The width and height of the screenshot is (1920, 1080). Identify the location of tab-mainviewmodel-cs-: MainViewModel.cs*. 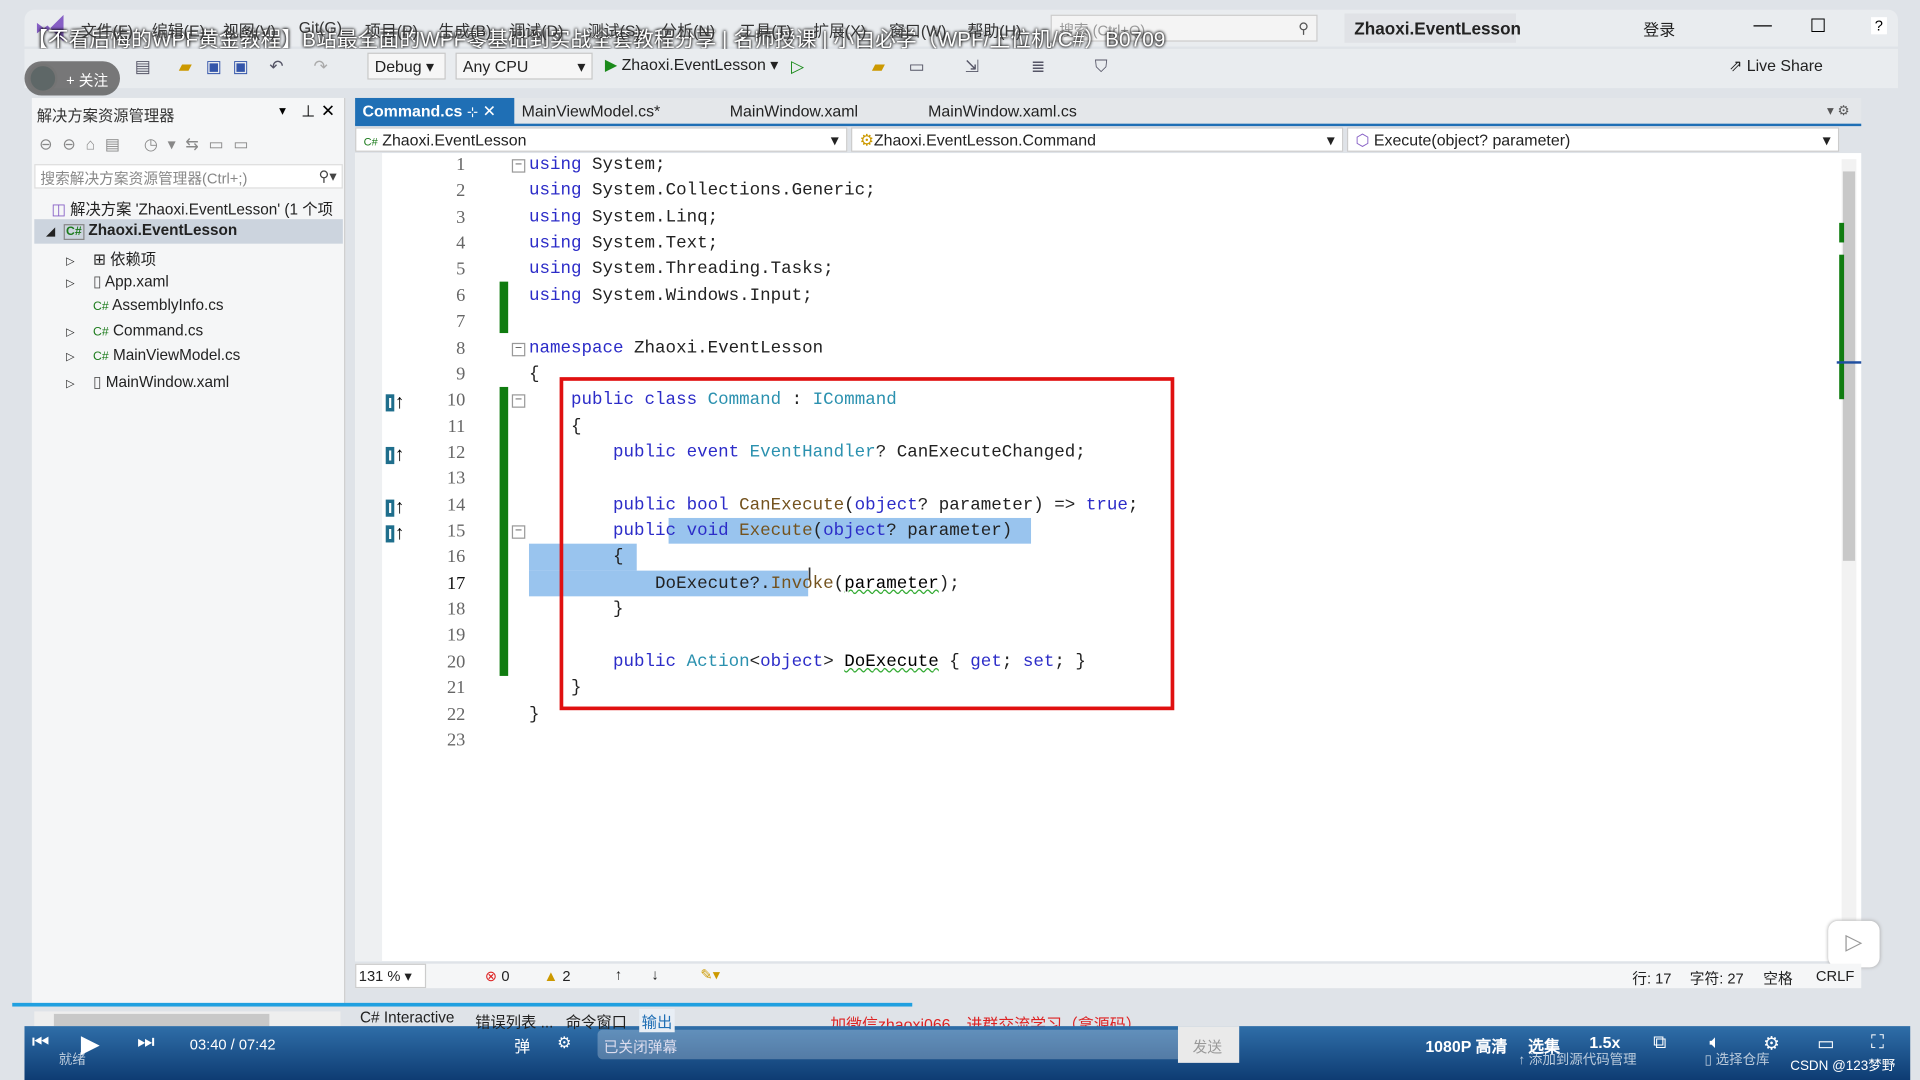
(590, 111).